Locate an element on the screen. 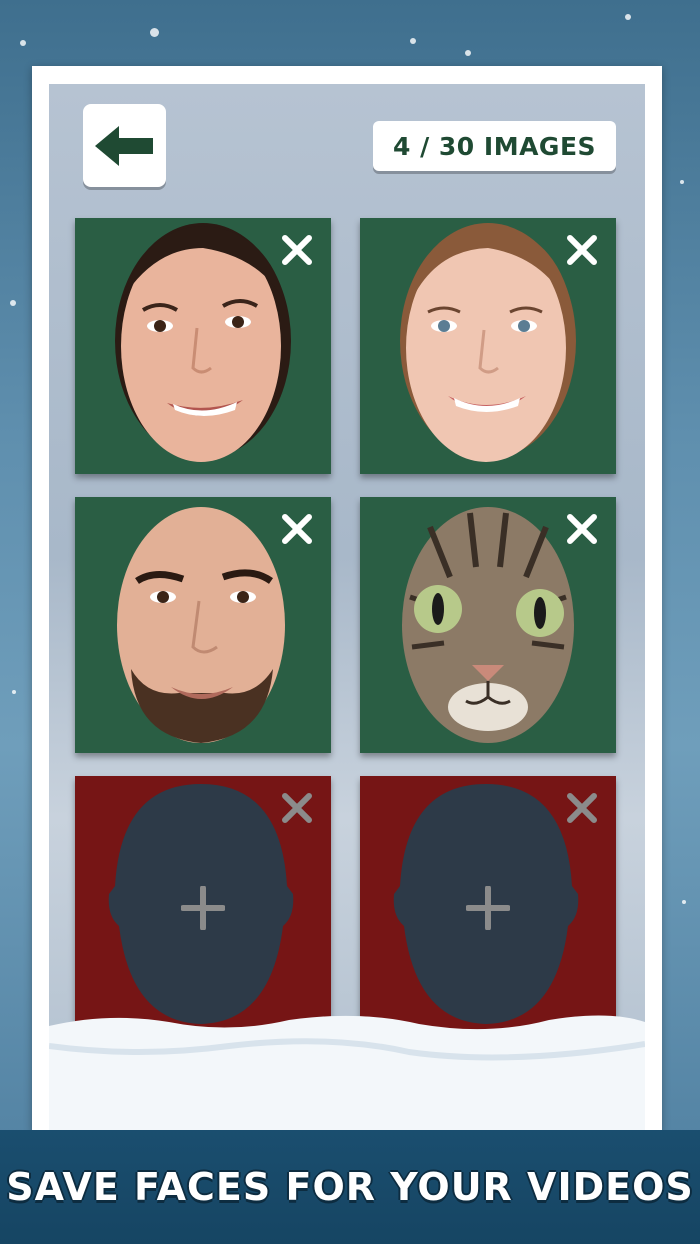 The image size is (700, 1244). arrow-left-icon is located at coordinates (123, 145).